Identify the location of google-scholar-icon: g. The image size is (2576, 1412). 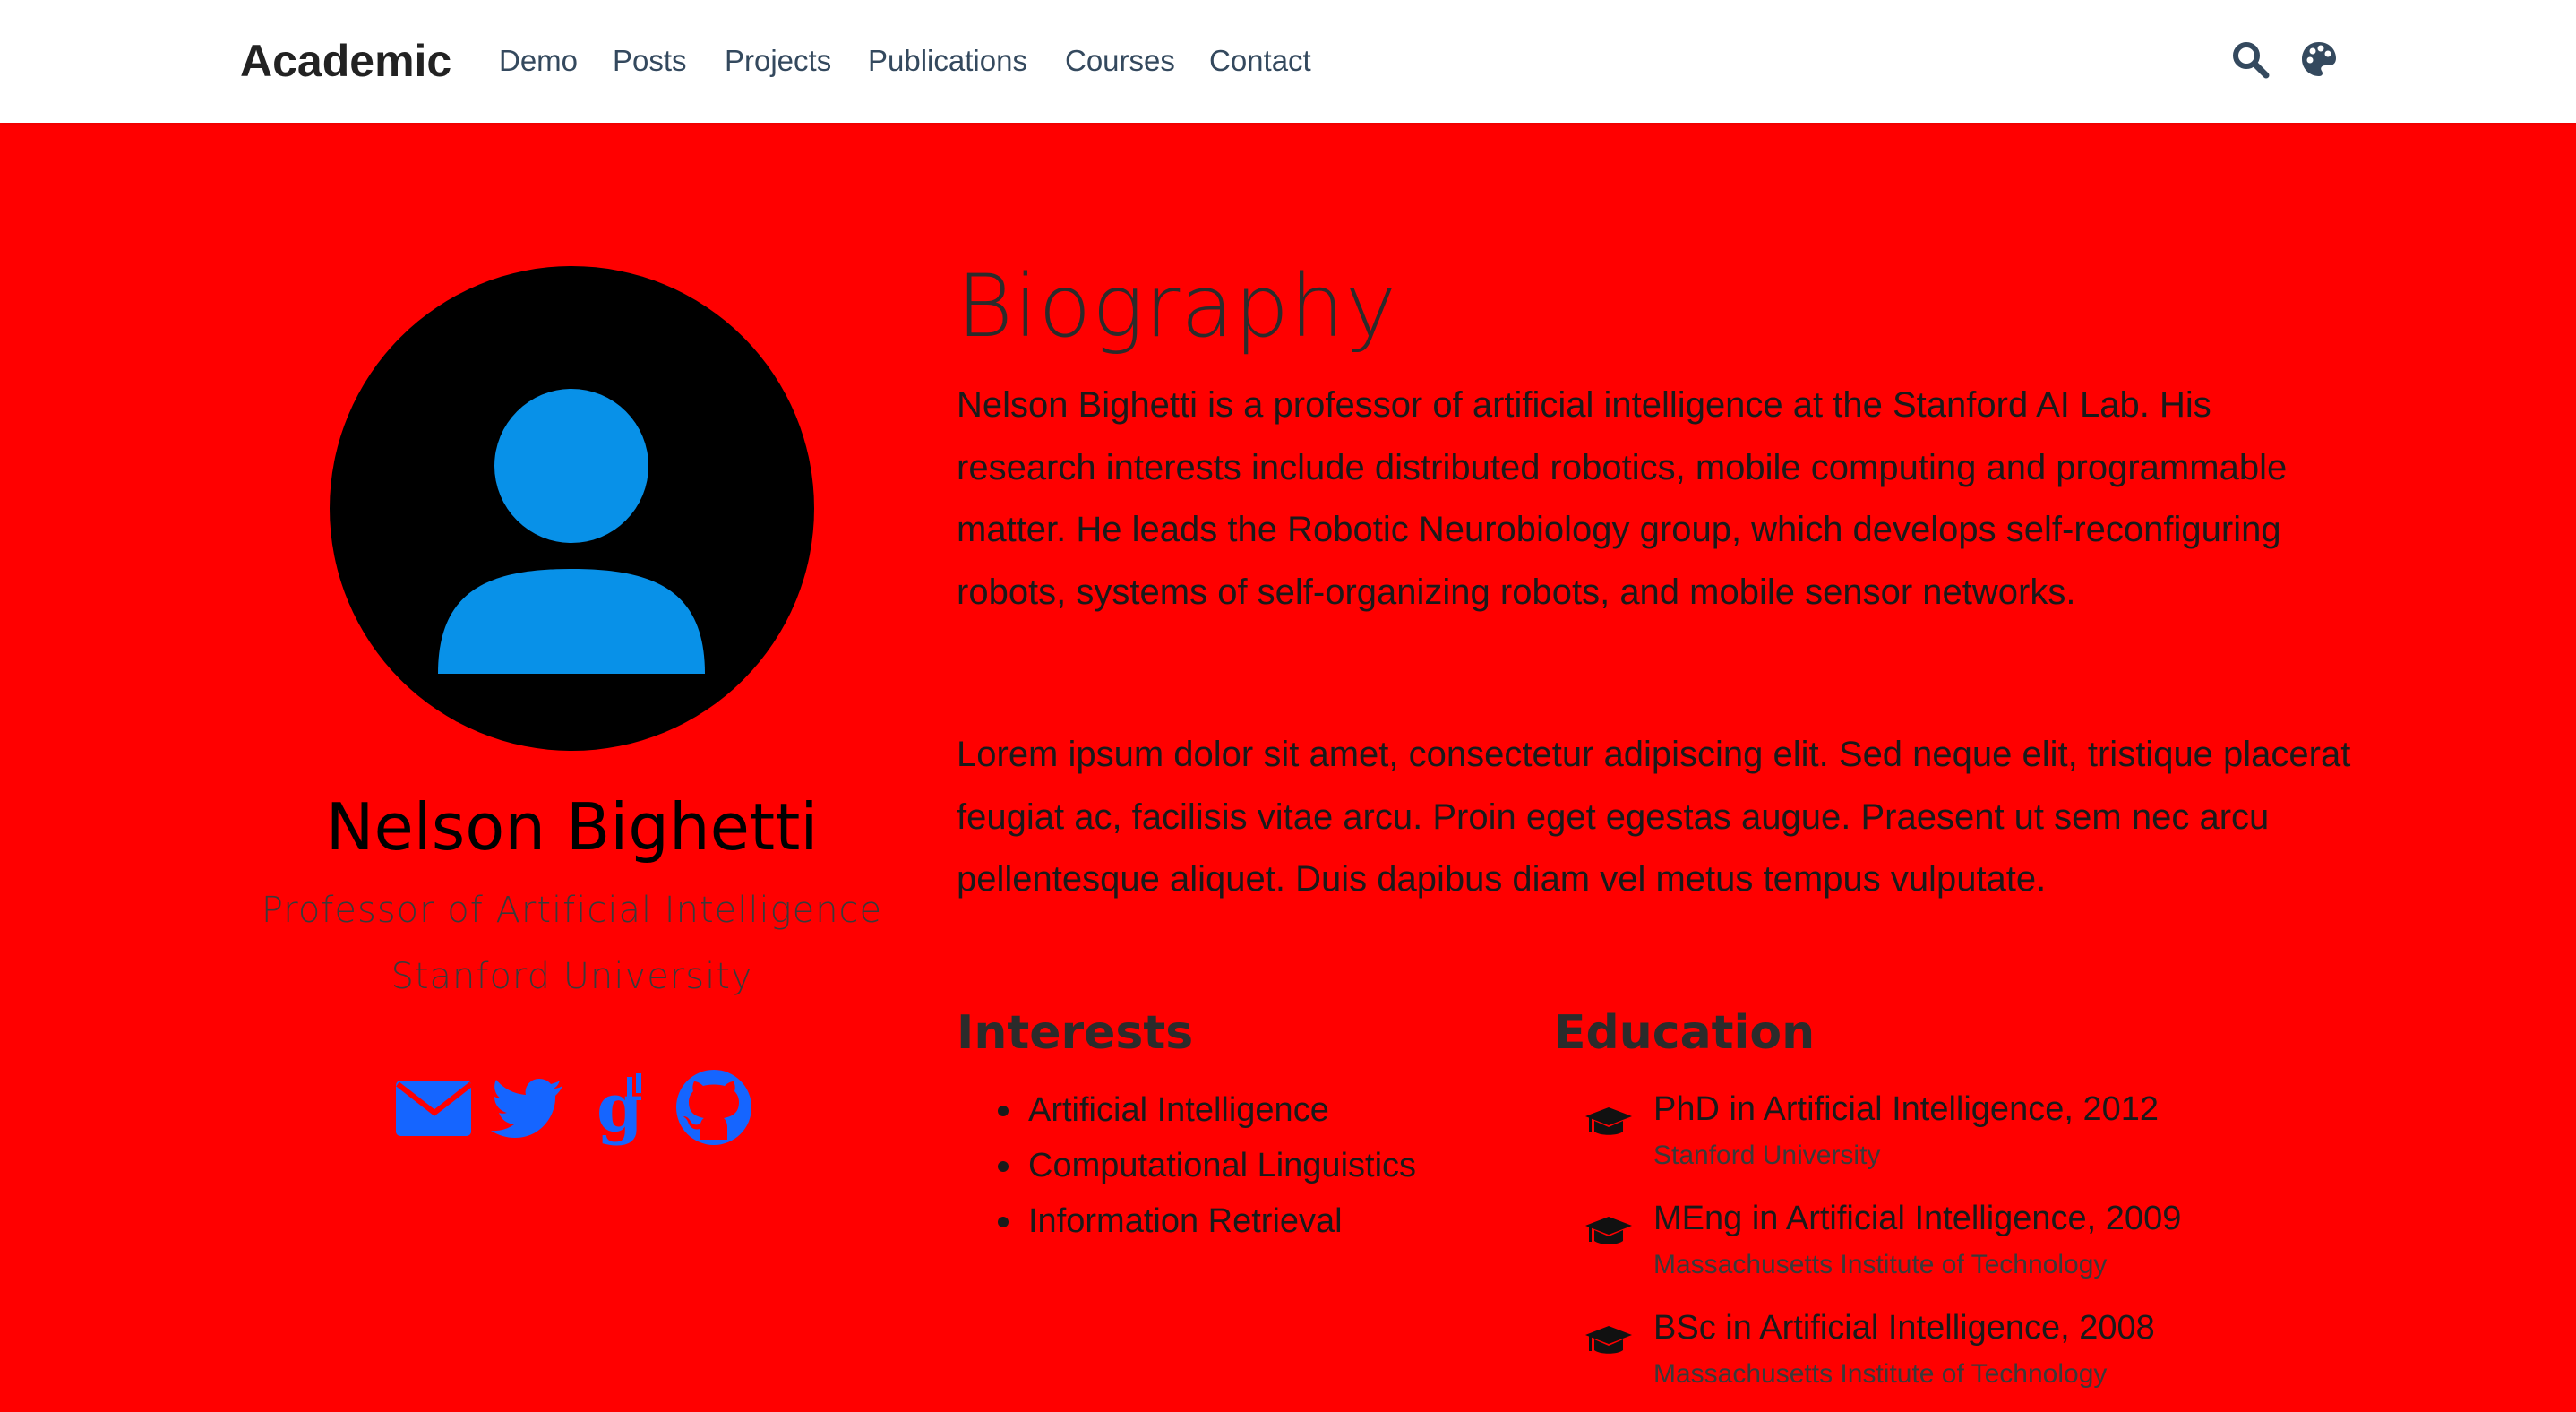
(620, 1107).